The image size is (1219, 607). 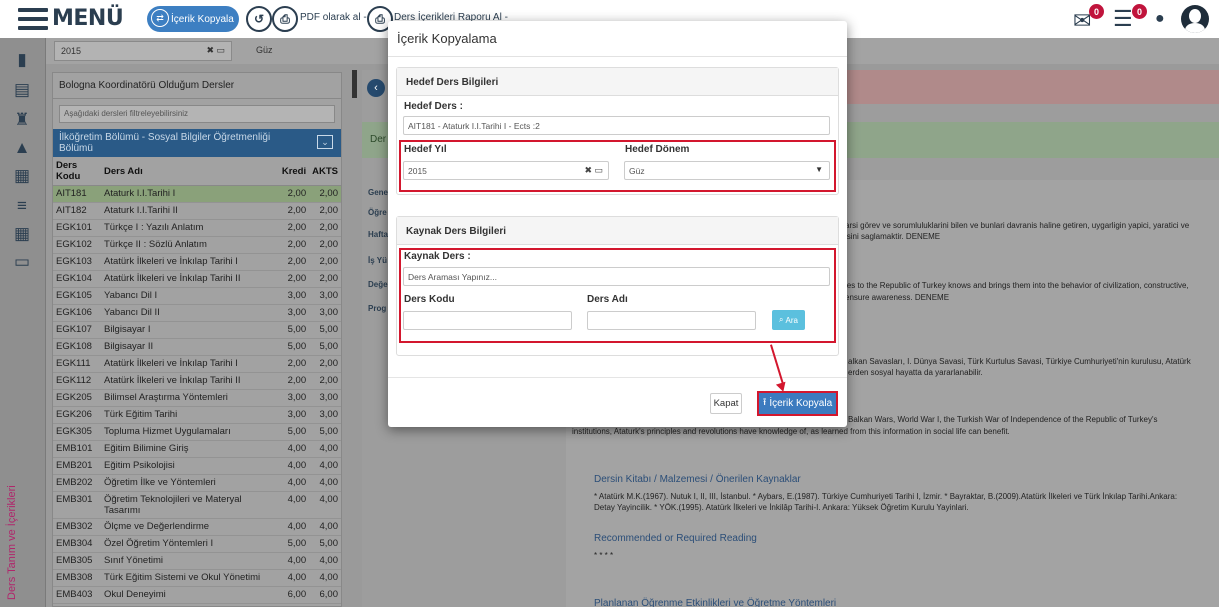 I want to click on col-kredi: Kredi, so click(x=294, y=171).